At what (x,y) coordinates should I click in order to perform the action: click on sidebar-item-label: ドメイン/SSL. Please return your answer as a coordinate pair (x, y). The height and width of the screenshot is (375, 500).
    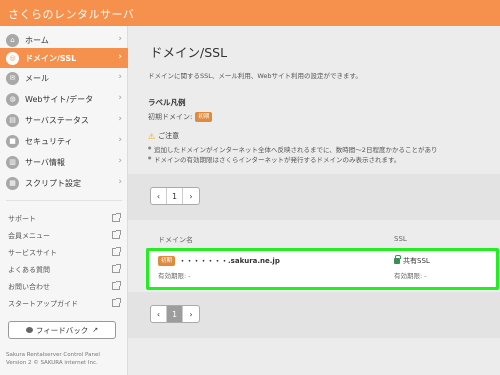
    Looking at the image, I should click on (51, 58).